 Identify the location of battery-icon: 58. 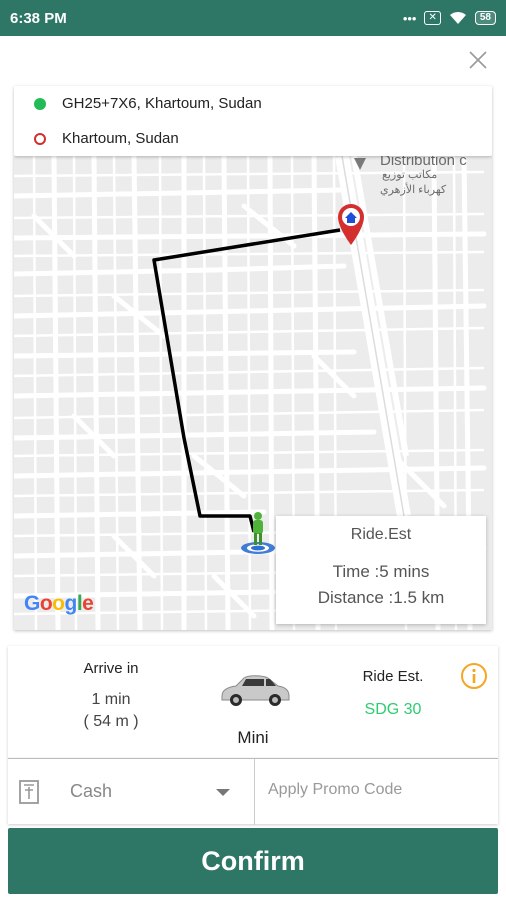
(485, 18).